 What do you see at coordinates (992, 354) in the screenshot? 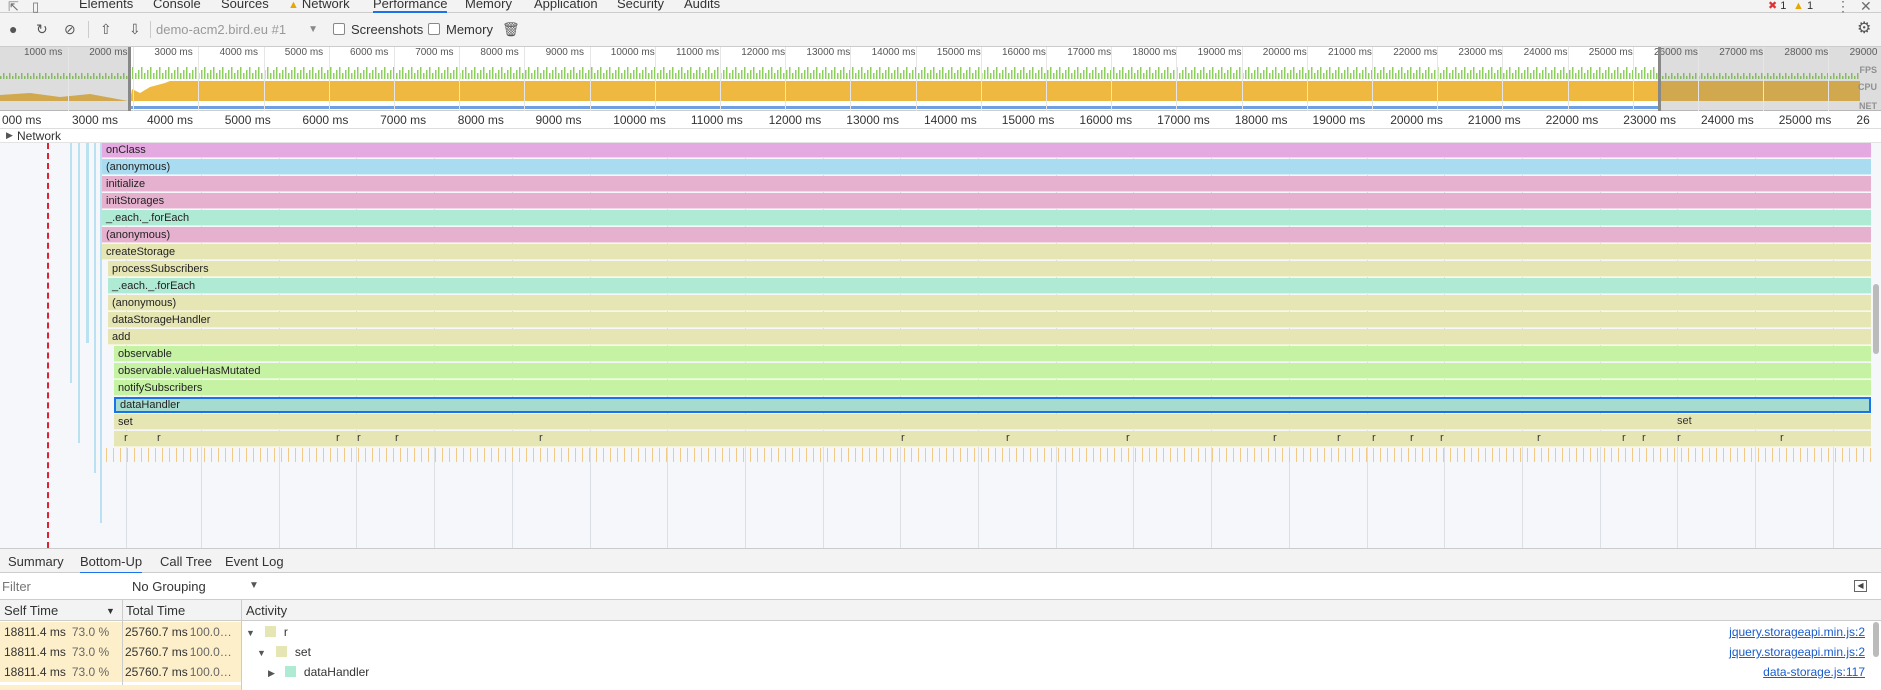
I see `flame-frame: observable` at bounding box center [992, 354].